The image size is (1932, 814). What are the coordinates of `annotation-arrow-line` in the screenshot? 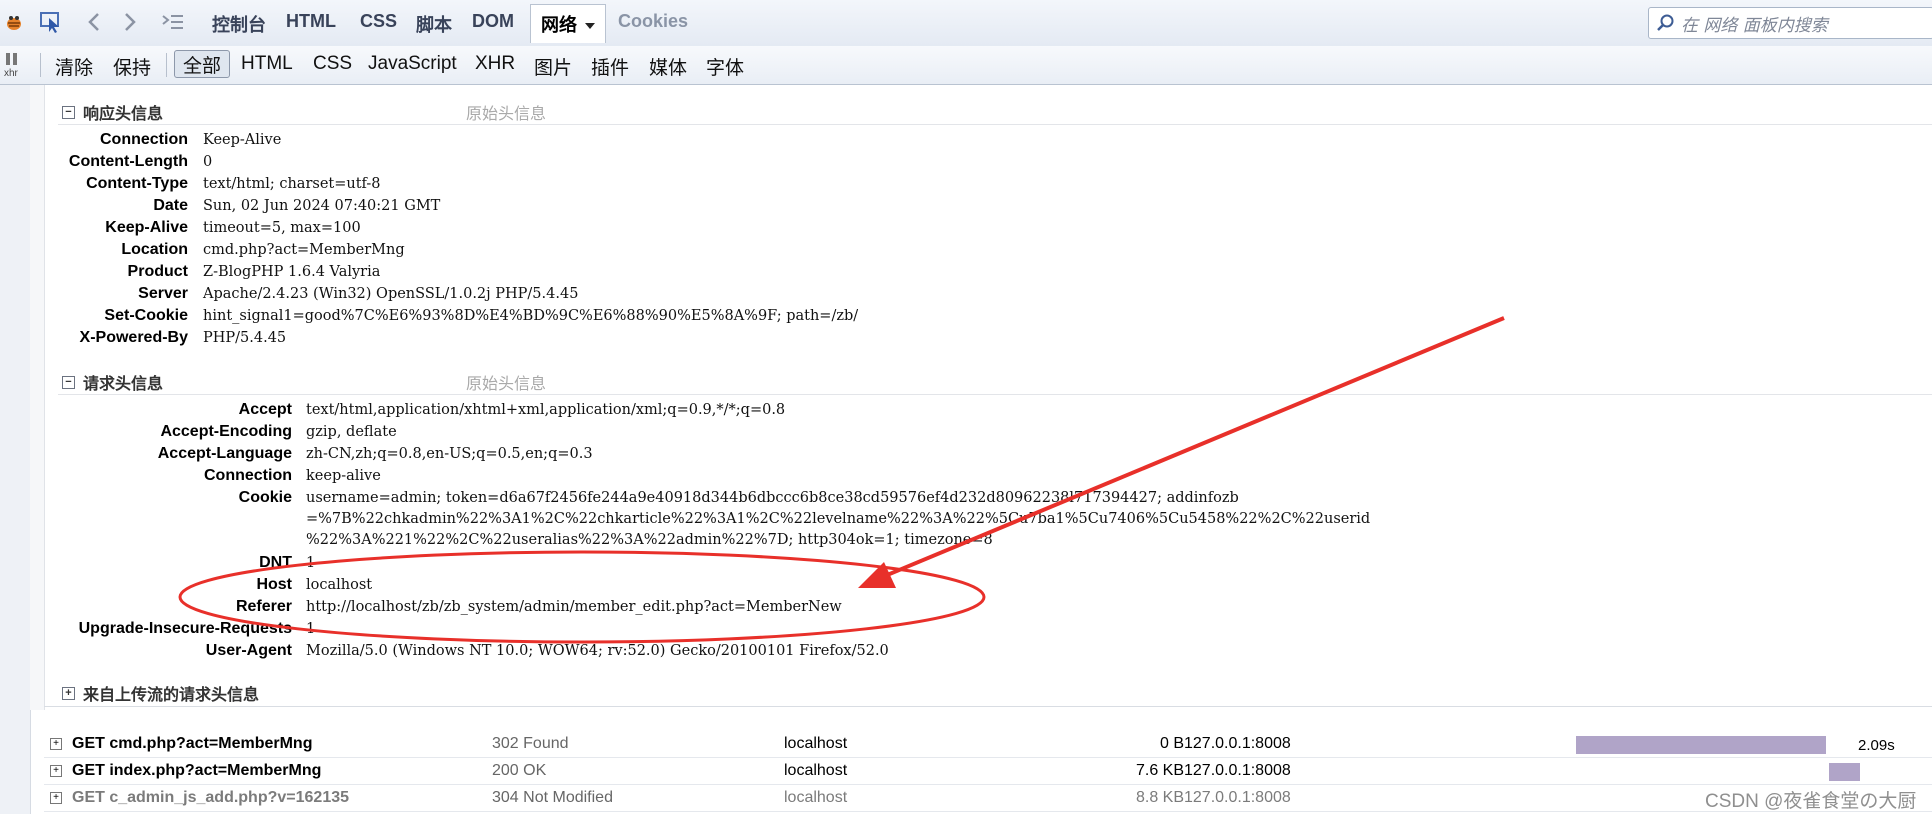 It's located at (1192, 448).